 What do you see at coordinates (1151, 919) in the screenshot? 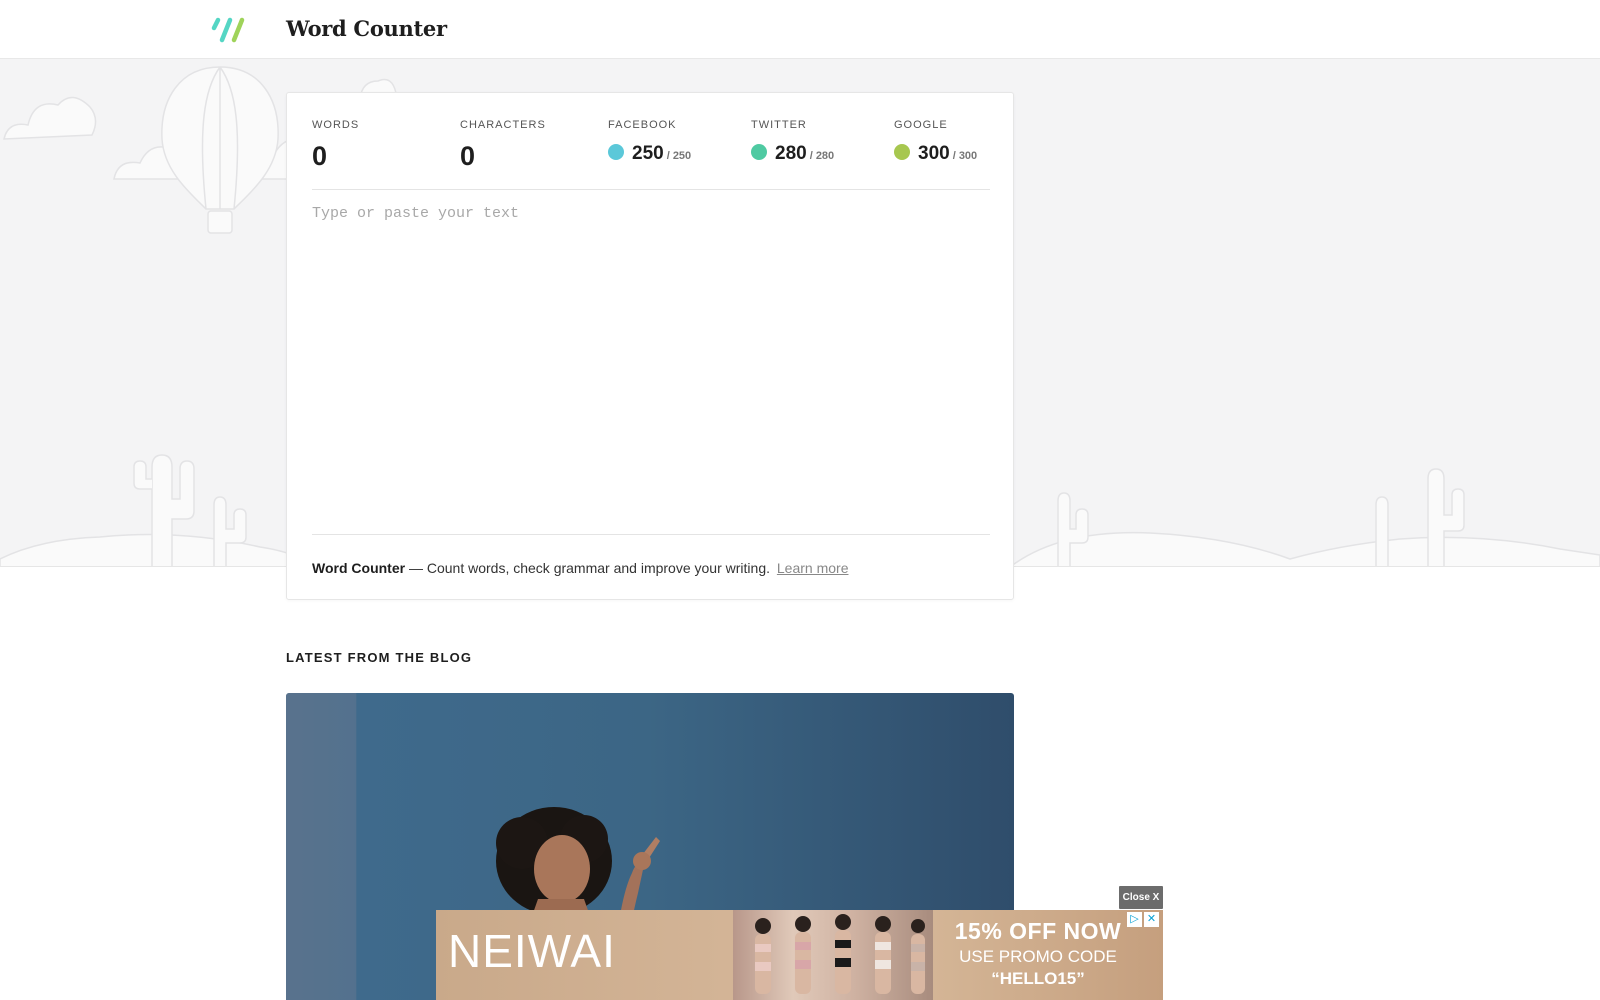
I see `ad-dismiss-icon: ✕` at bounding box center [1151, 919].